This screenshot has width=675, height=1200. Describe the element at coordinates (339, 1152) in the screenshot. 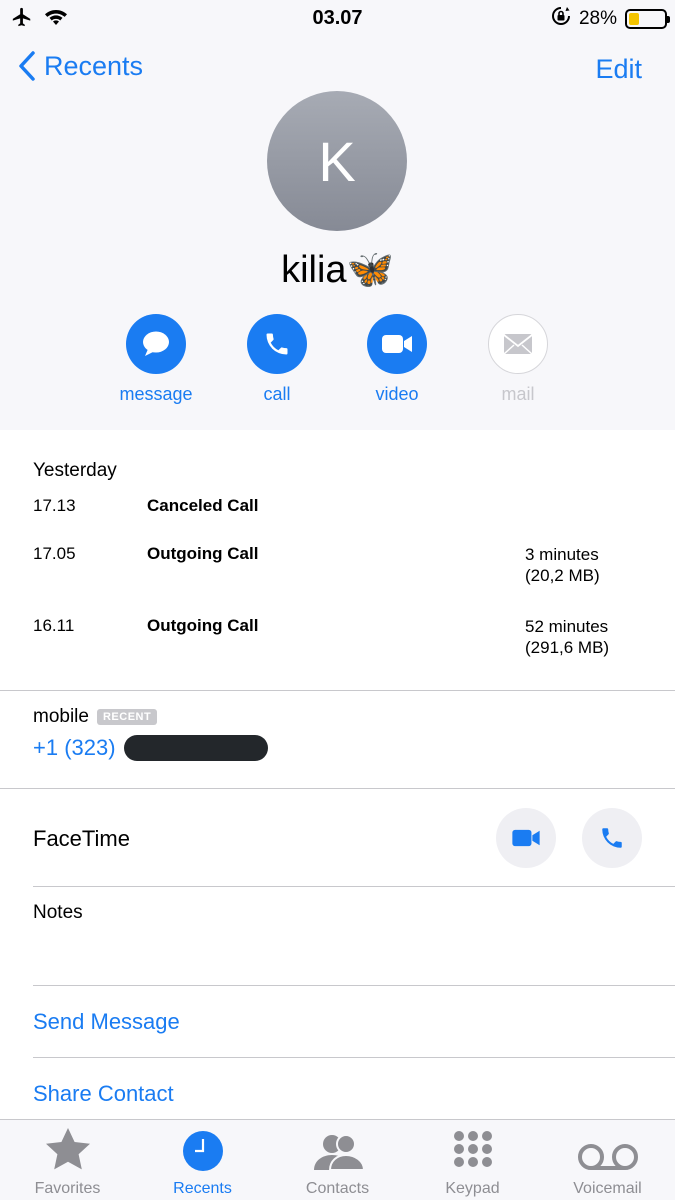

I see `contacts-icon` at that location.